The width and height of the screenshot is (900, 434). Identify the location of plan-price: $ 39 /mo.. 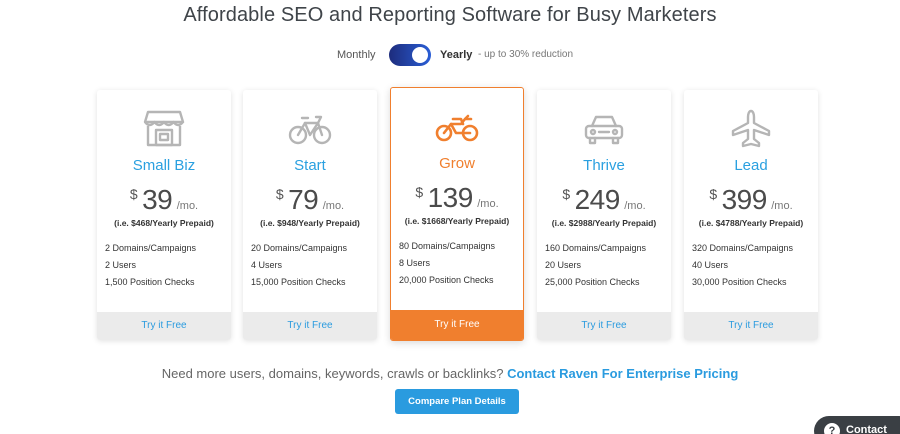
(164, 200).